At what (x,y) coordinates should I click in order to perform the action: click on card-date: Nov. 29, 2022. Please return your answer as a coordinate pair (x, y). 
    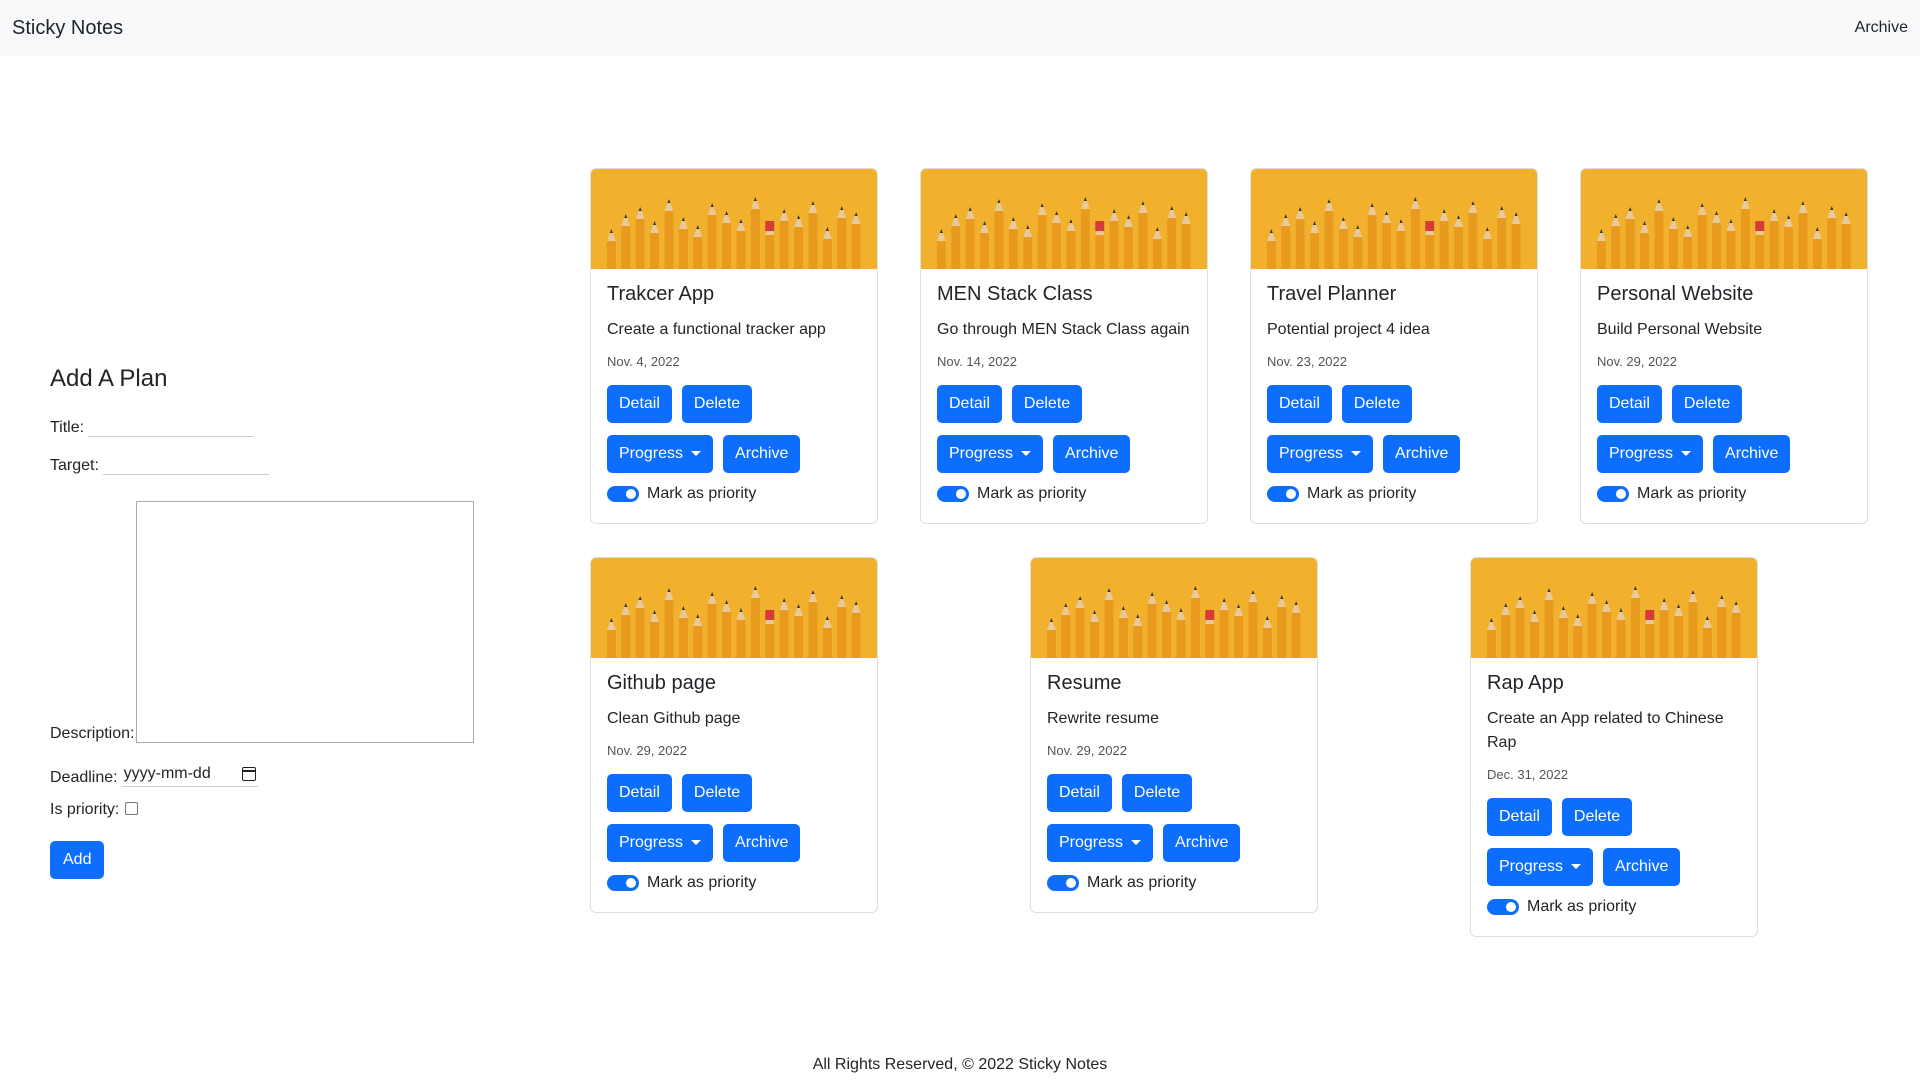
    Looking at the image, I should click on (1087, 750).